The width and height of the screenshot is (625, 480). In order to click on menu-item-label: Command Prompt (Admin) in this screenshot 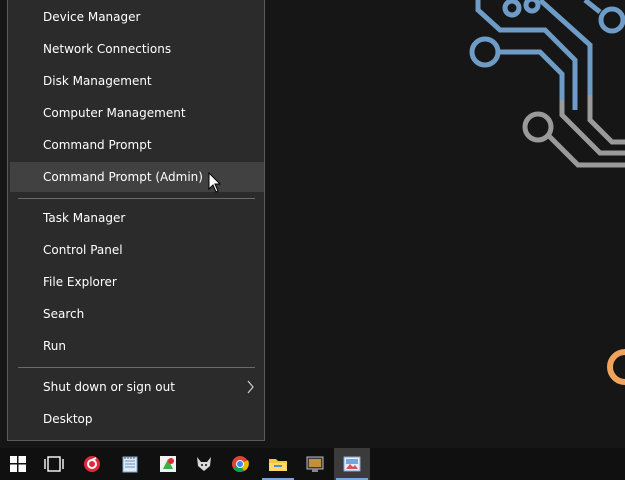, I will do `click(123, 177)`.